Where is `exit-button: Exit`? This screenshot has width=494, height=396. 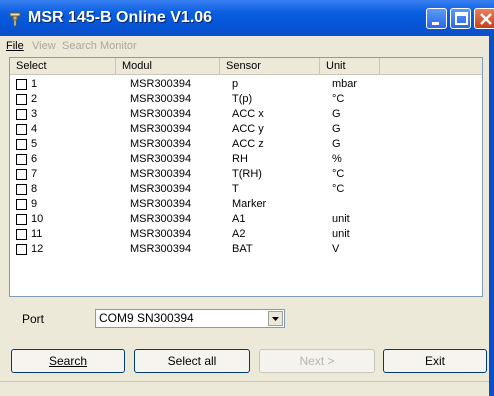
exit-button: Exit is located at coordinates (435, 361).